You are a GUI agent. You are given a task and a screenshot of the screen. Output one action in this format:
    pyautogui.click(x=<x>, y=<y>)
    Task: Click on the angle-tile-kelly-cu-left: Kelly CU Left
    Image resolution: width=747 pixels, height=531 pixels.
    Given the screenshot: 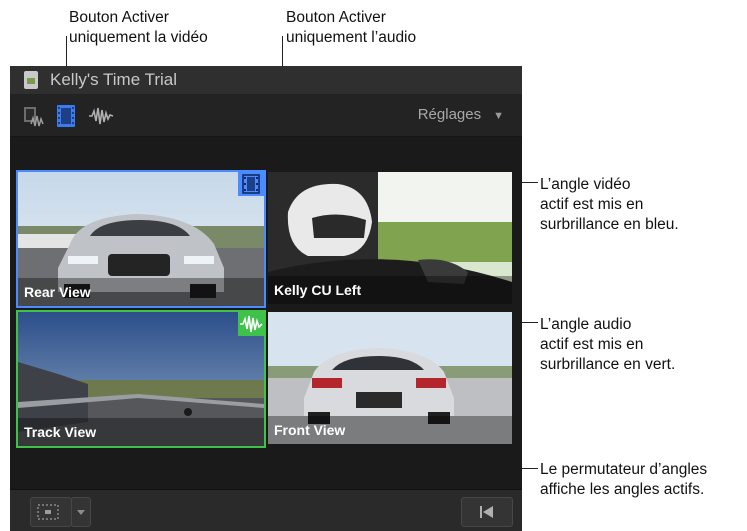 What is the action you would take?
    pyautogui.click(x=390, y=238)
    